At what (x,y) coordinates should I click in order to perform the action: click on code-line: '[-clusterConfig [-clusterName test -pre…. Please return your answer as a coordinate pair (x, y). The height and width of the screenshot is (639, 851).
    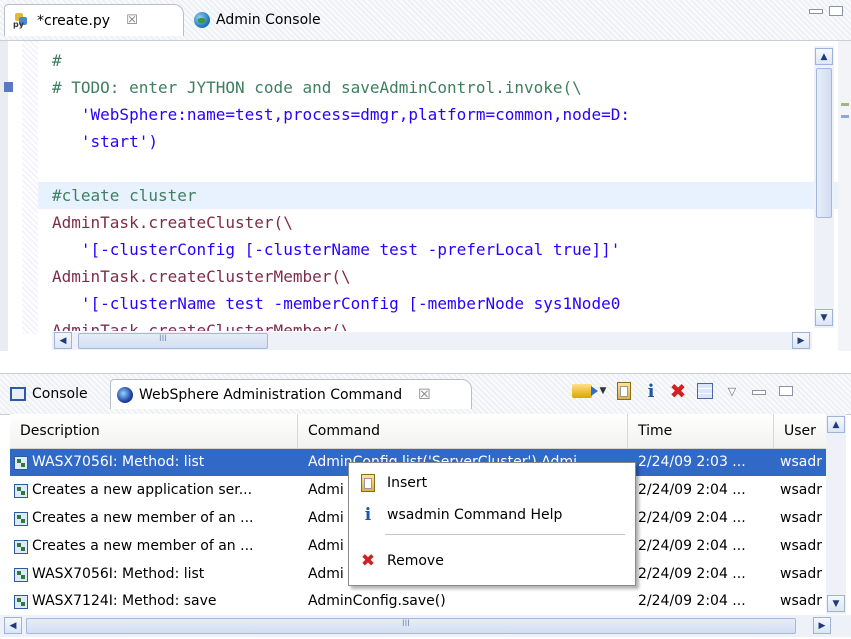
    Looking at the image, I should click on (336, 249).